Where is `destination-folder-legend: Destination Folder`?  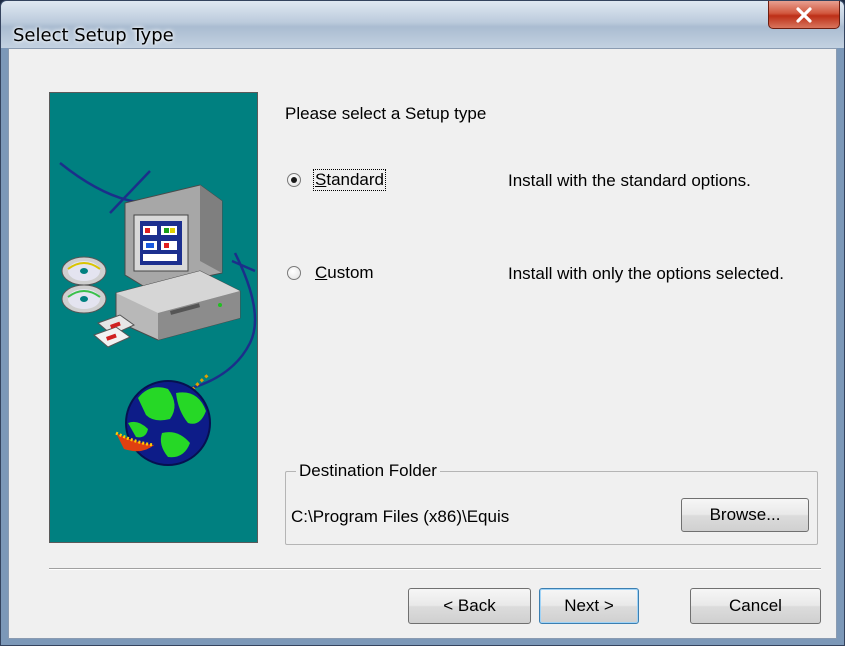 destination-folder-legend: Destination Folder is located at coordinates (368, 471).